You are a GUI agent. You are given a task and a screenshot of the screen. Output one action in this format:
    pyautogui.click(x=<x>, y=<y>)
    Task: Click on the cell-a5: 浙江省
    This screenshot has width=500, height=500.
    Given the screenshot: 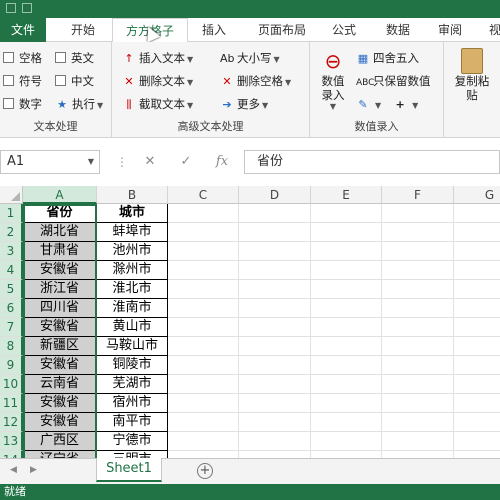 What is the action you would take?
    pyautogui.click(x=60, y=289)
    